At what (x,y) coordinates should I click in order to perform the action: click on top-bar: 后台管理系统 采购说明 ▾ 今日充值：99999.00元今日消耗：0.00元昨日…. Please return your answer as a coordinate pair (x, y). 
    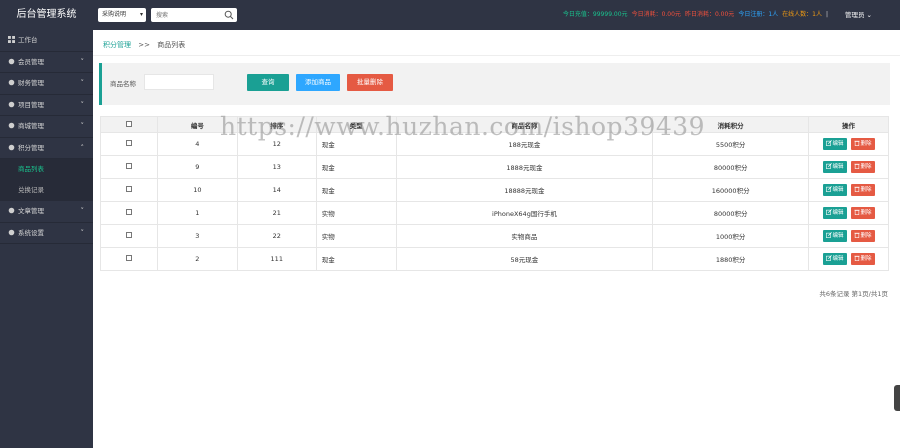
    Looking at the image, I should click on (450, 15).